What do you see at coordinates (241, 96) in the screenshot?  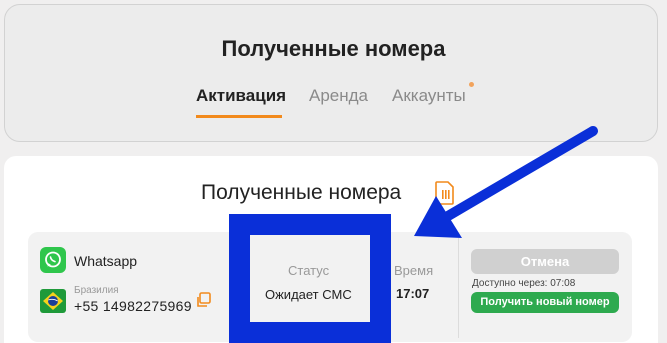 I see `tab-activation: Активация` at bounding box center [241, 96].